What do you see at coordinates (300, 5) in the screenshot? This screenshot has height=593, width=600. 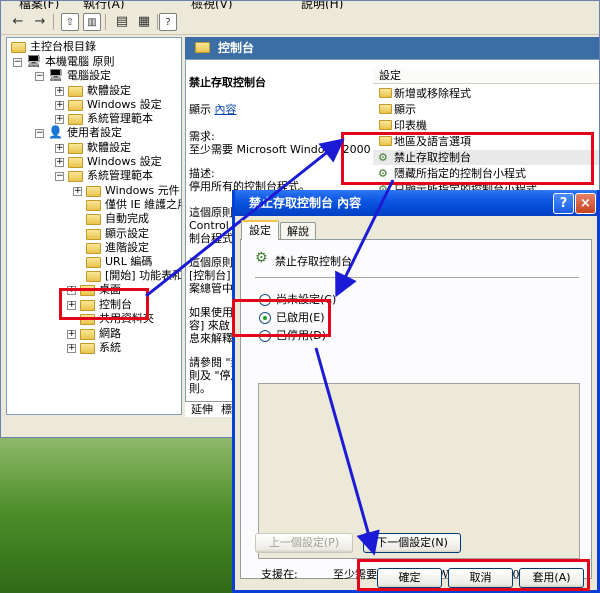 I see `menu-bar: 檔案(F) 執行(A) 檢視(V) 說明(H)` at bounding box center [300, 5].